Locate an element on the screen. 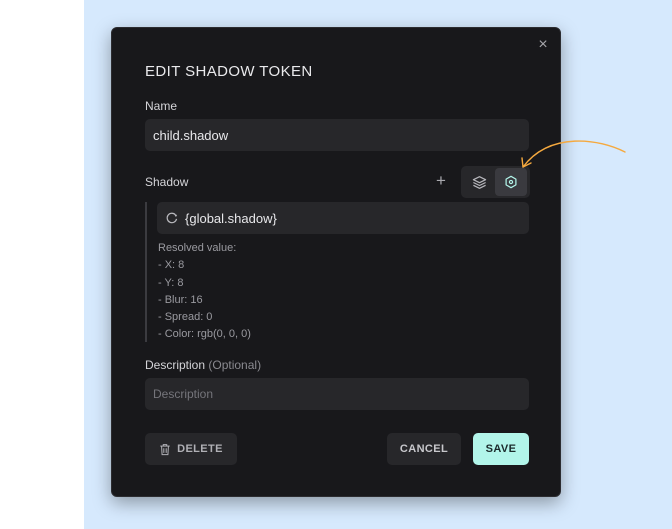  close-icon: × is located at coordinates (543, 45).